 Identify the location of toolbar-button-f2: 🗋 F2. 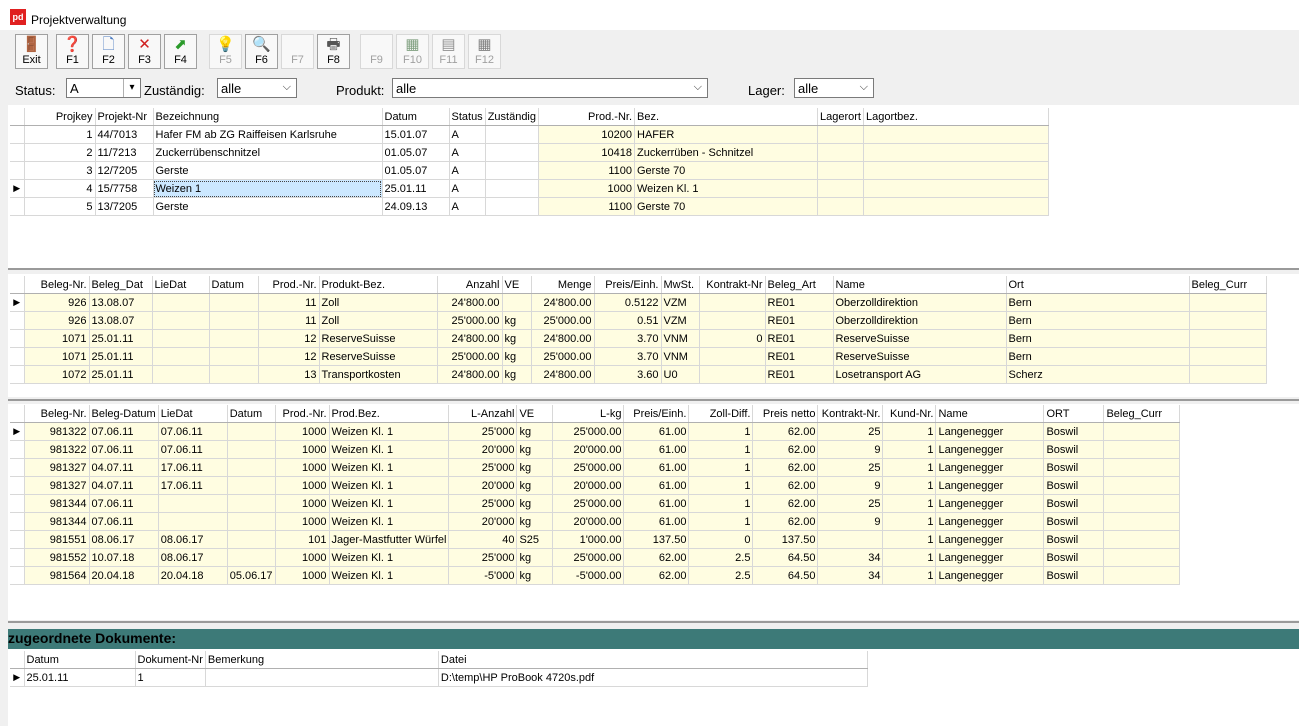
(108, 51).